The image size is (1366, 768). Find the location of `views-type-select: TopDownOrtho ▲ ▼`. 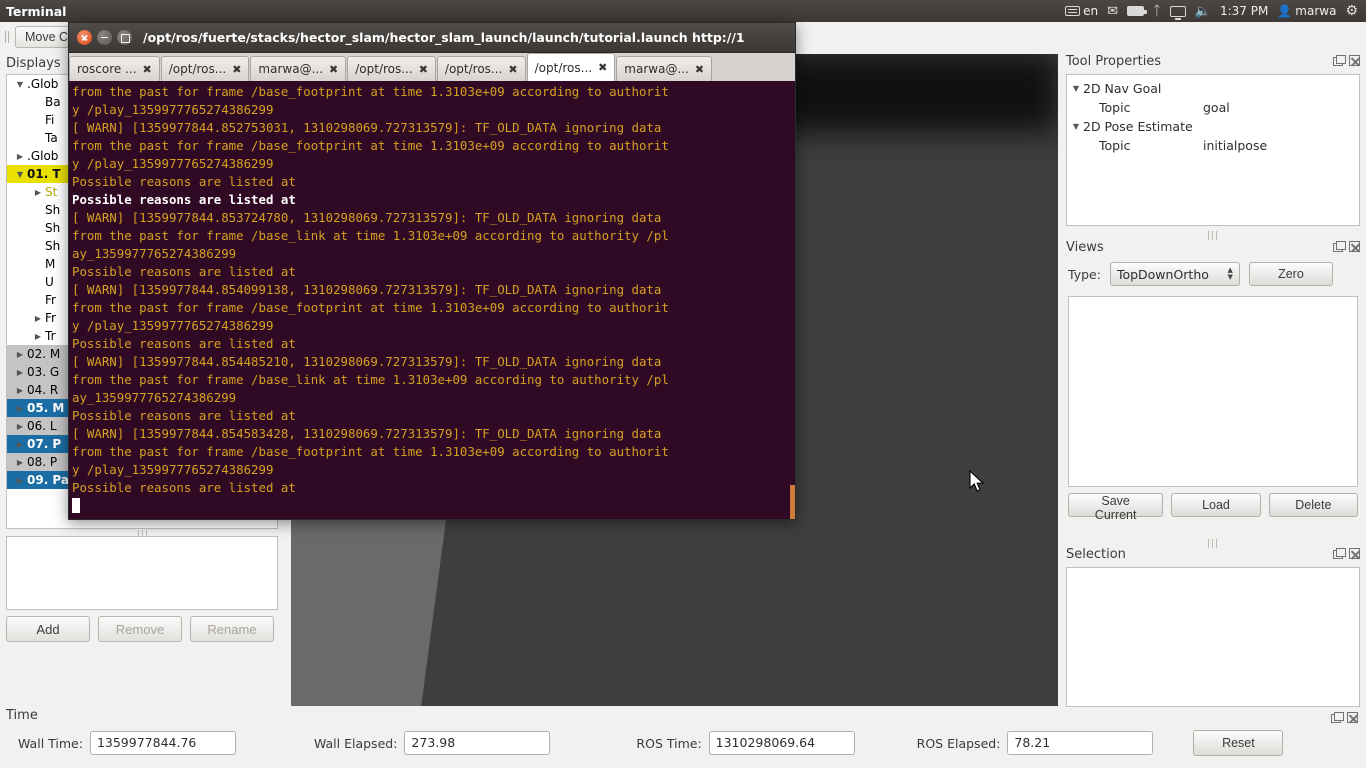

views-type-select: TopDownOrtho ▲ ▼ is located at coordinates (1174, 274).